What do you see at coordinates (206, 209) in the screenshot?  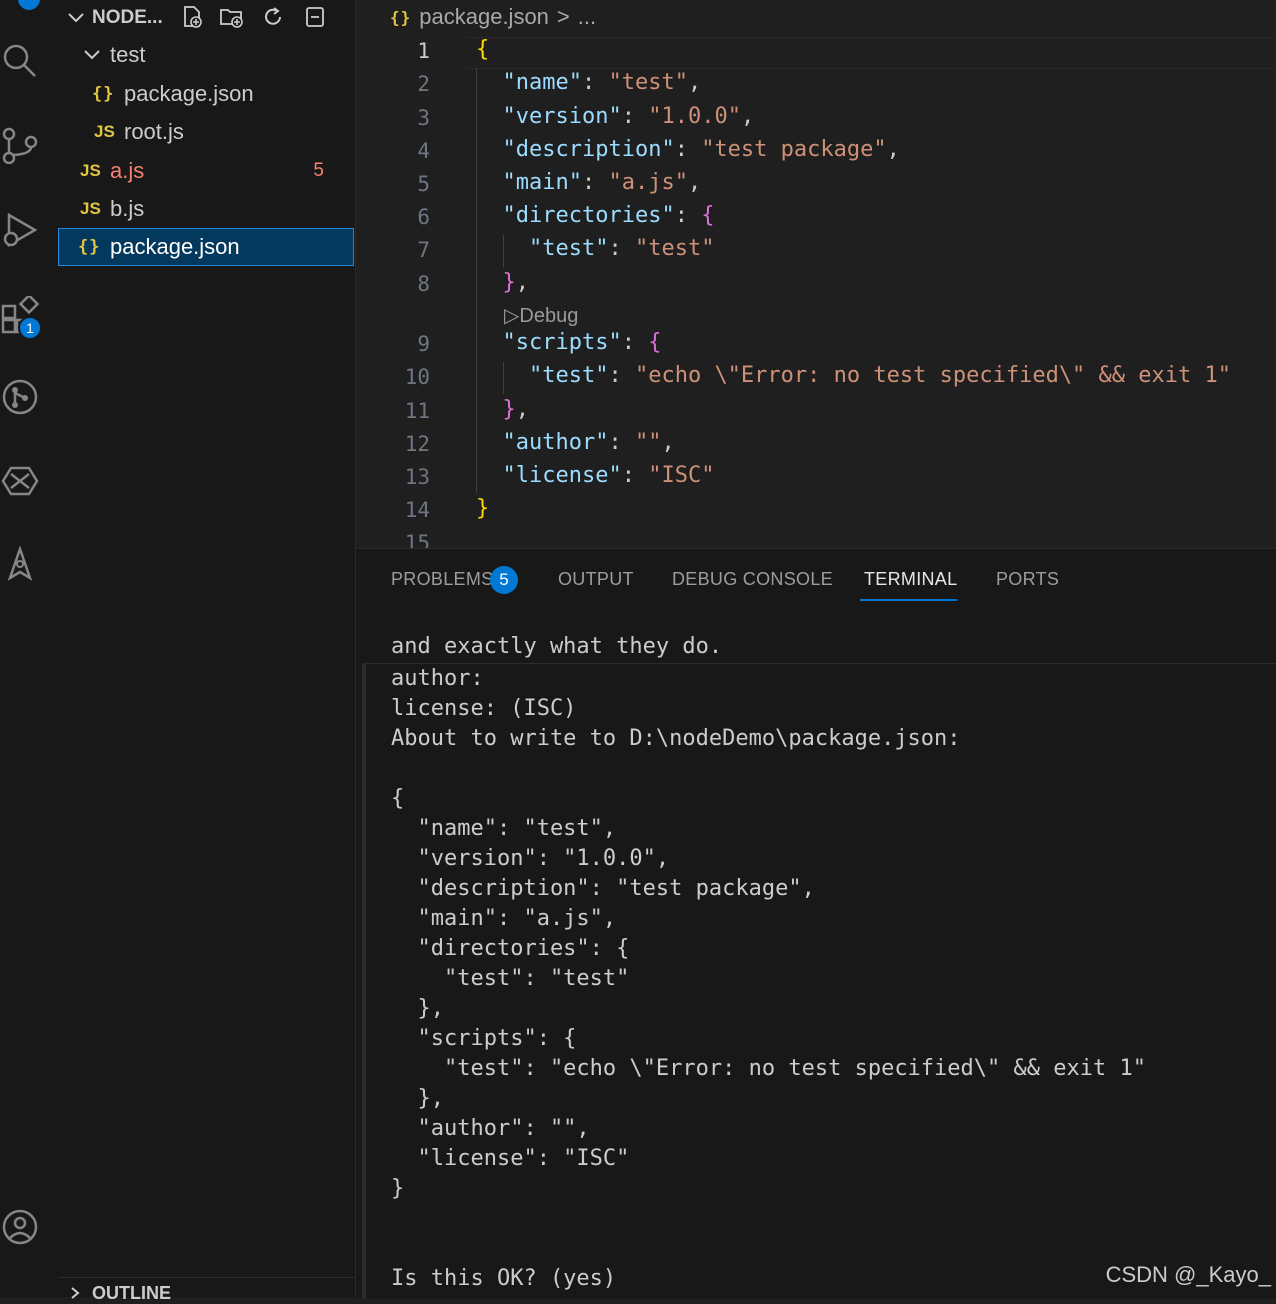 I see `tree-item-b-js: JS b.js` at bounding box center [206, 209].